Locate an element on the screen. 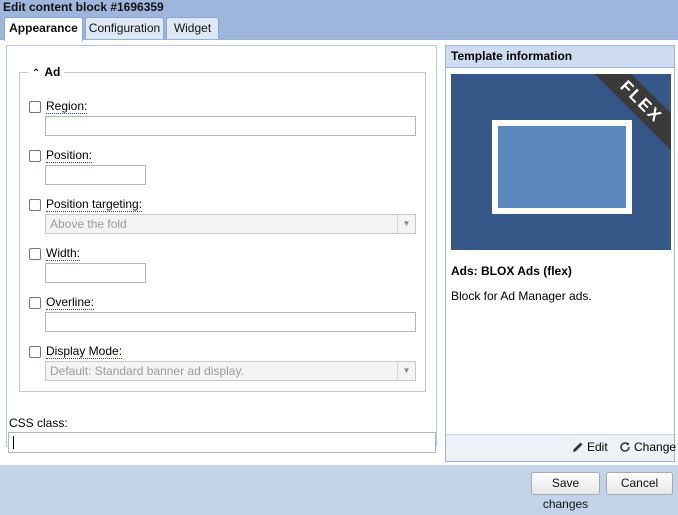 This screenshot has width=678, height=515. overline-row: Overline: is located at coordinates (62, 303).